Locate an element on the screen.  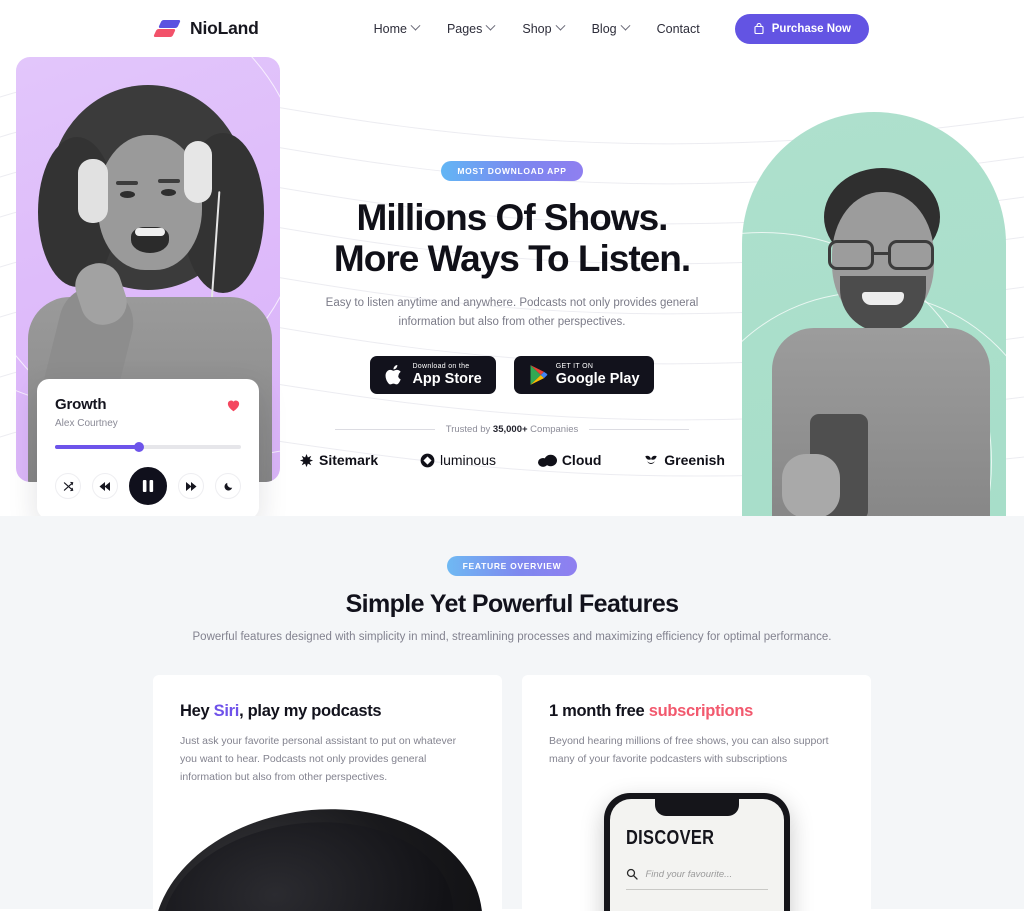
sleep-timer-button is located at coordinates (228, 486).